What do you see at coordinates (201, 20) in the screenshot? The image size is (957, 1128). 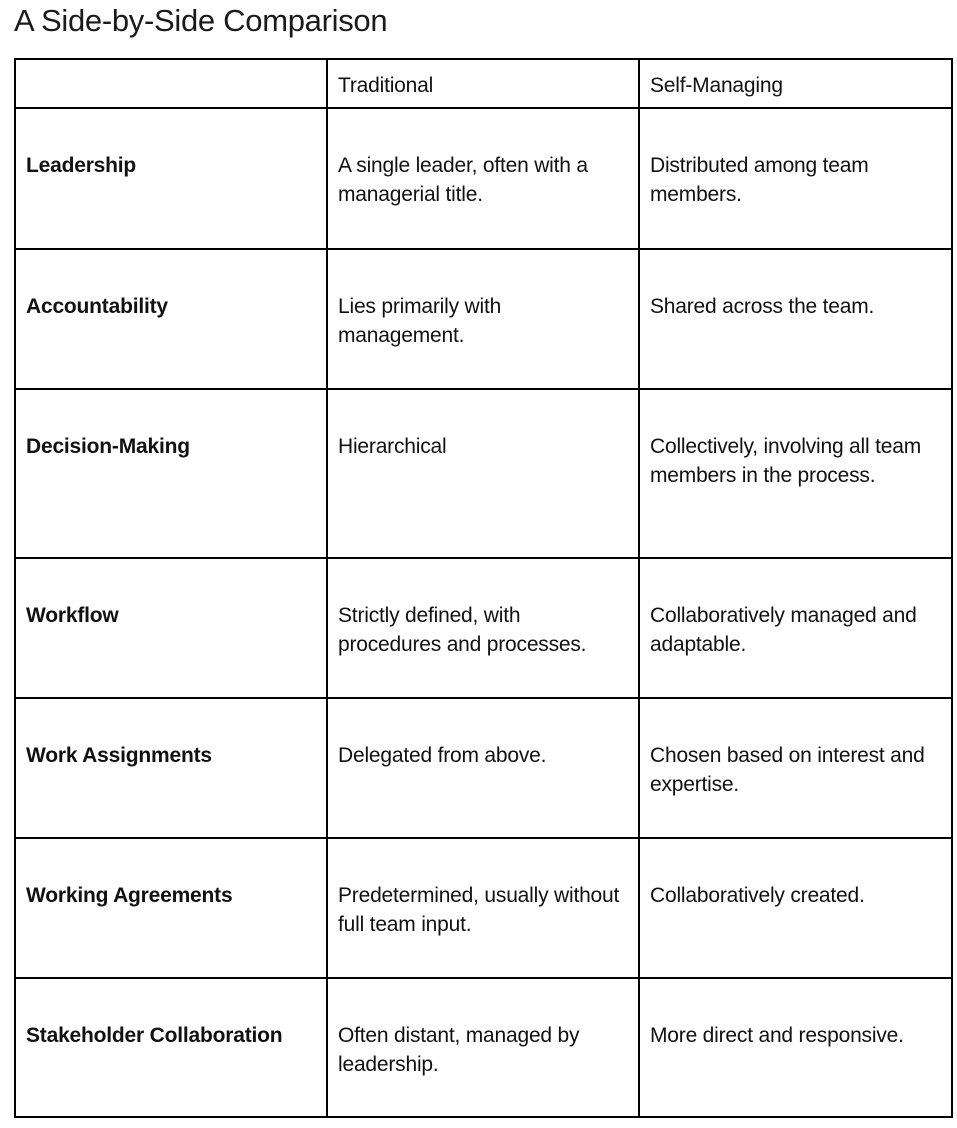 I see `page-title: A Side-by-Side Comparison` at bounding box center [201, 20].